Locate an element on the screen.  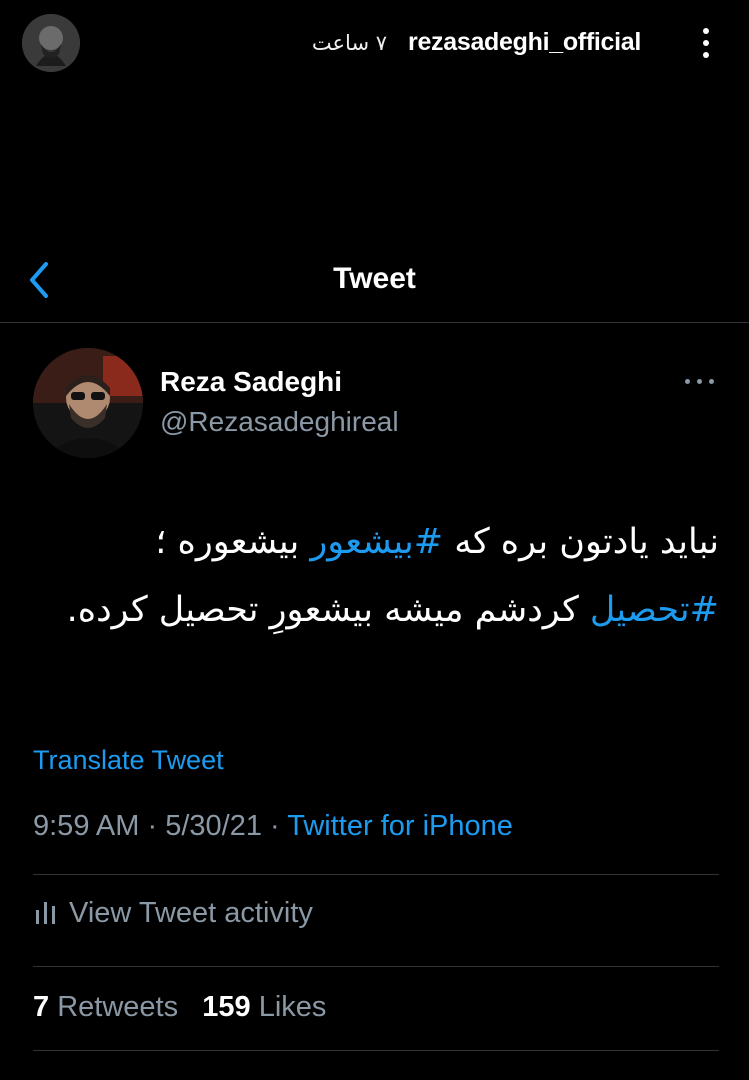
profile-photo-icon is located at coordinates (51, 43).